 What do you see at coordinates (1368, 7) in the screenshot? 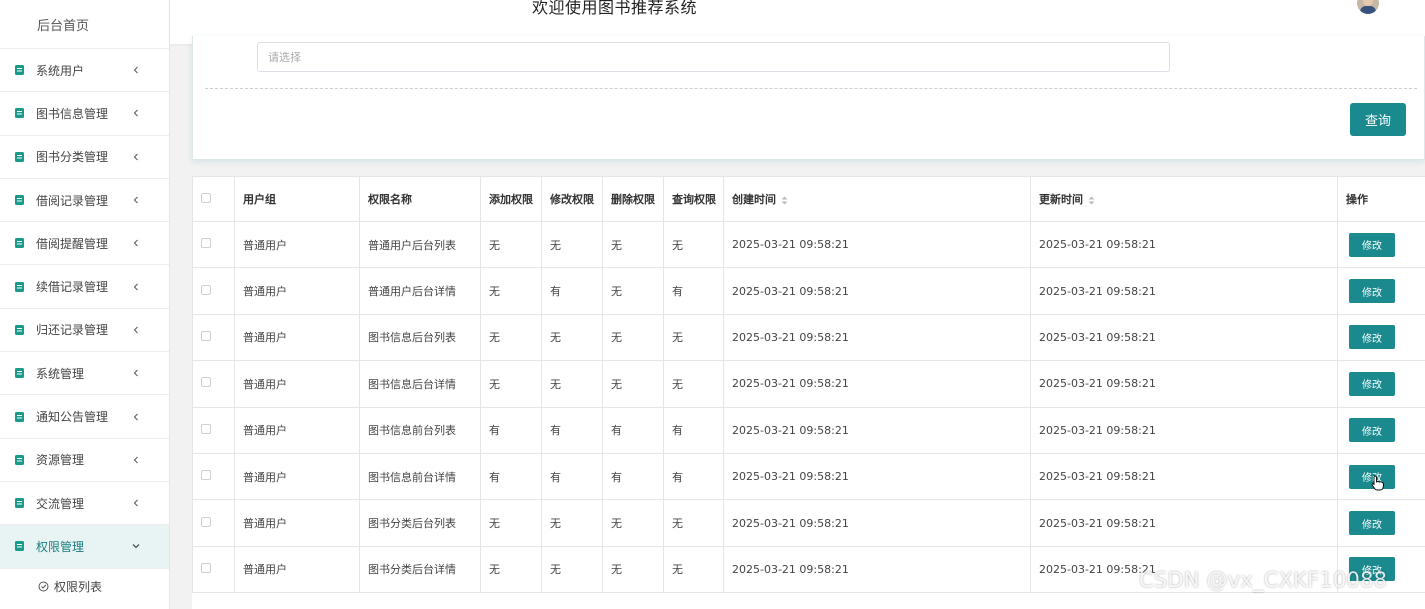
I see `avatar` at bounding box center [1368, 7].